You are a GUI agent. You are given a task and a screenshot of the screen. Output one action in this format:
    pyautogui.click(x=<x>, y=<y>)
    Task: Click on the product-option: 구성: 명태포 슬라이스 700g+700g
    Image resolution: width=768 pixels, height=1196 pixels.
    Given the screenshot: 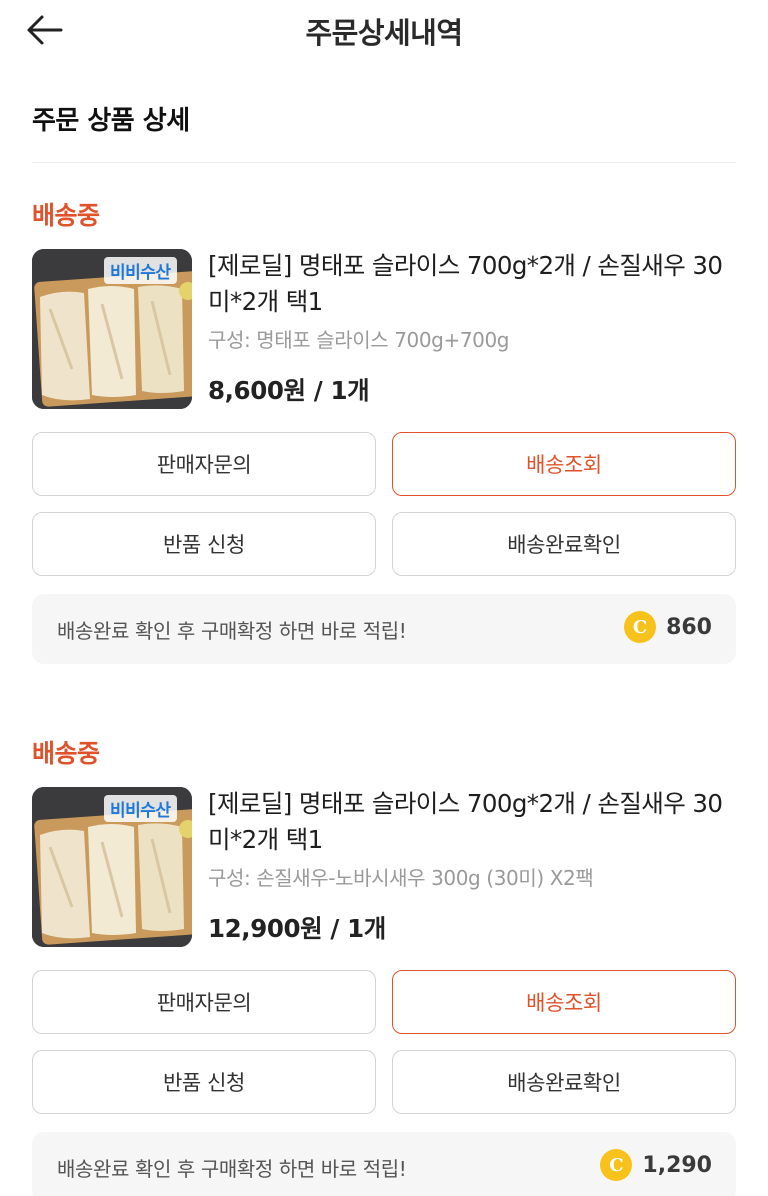 What is the action you would take?
    pyautogui.click(x=359, y=340)
    